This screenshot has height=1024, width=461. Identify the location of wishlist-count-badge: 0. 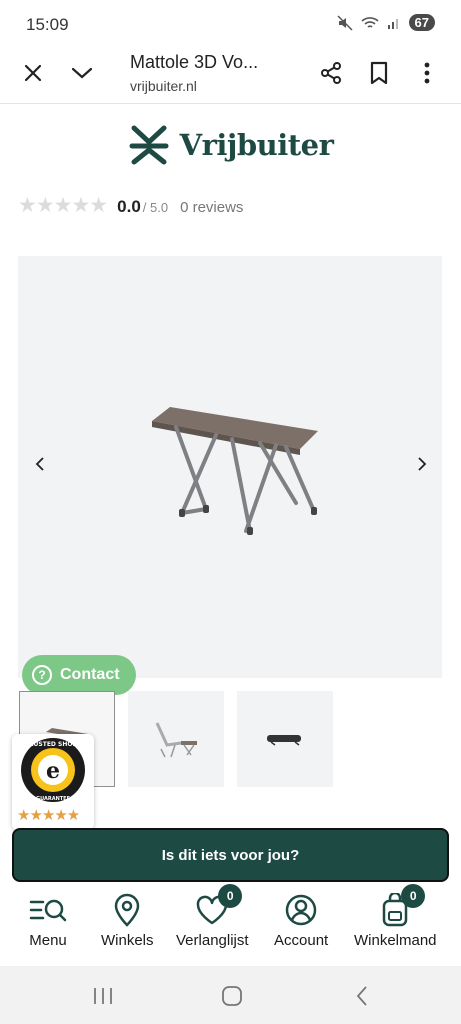
(230, 896).